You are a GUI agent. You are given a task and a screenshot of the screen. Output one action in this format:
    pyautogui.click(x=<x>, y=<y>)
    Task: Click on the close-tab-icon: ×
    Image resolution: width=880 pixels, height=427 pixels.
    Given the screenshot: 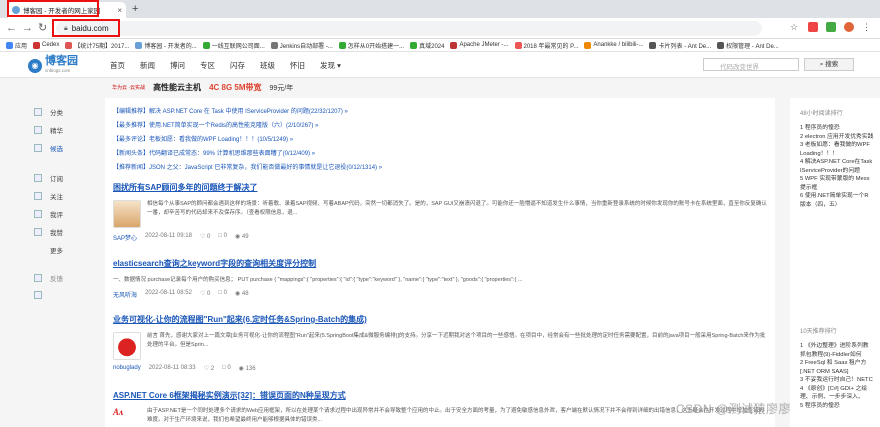 What is the action you would take?
    pyautogui.click(x=119, y=10)
    